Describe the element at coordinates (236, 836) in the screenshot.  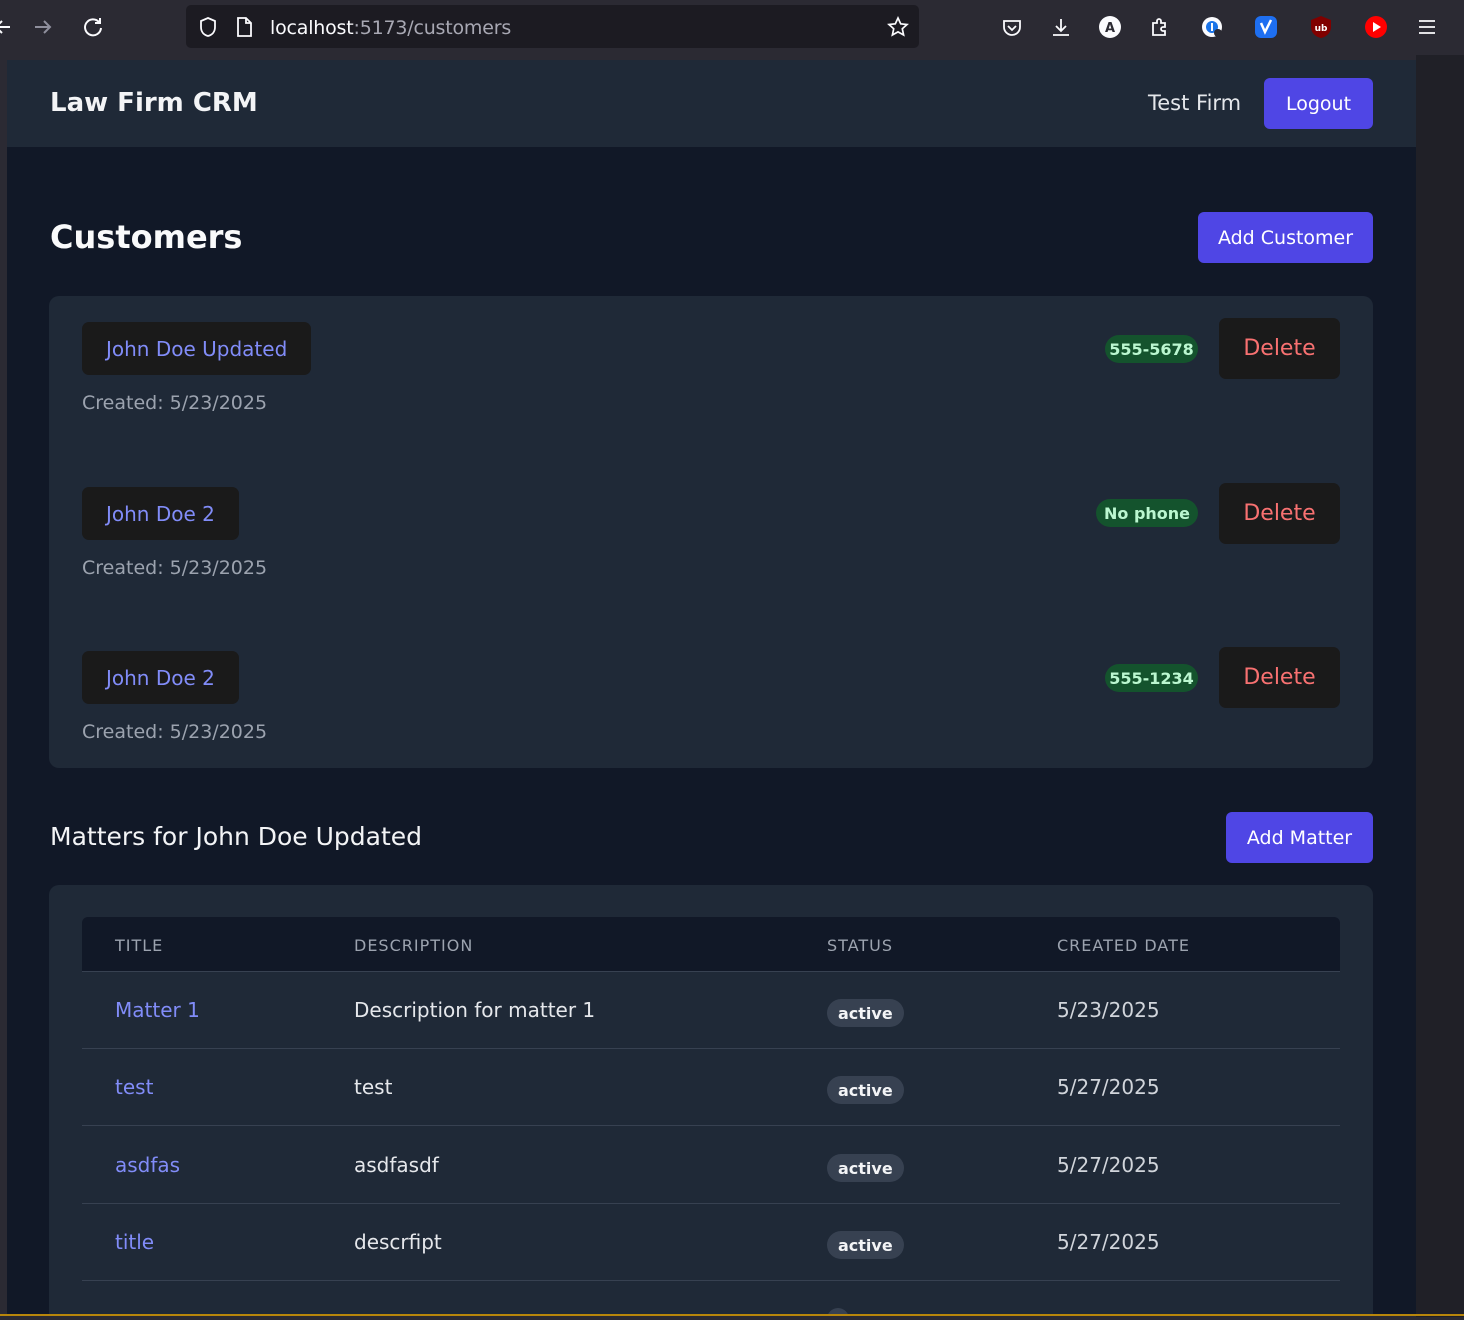
I see `matters-title: Matters for John Doe Updated` at that location.